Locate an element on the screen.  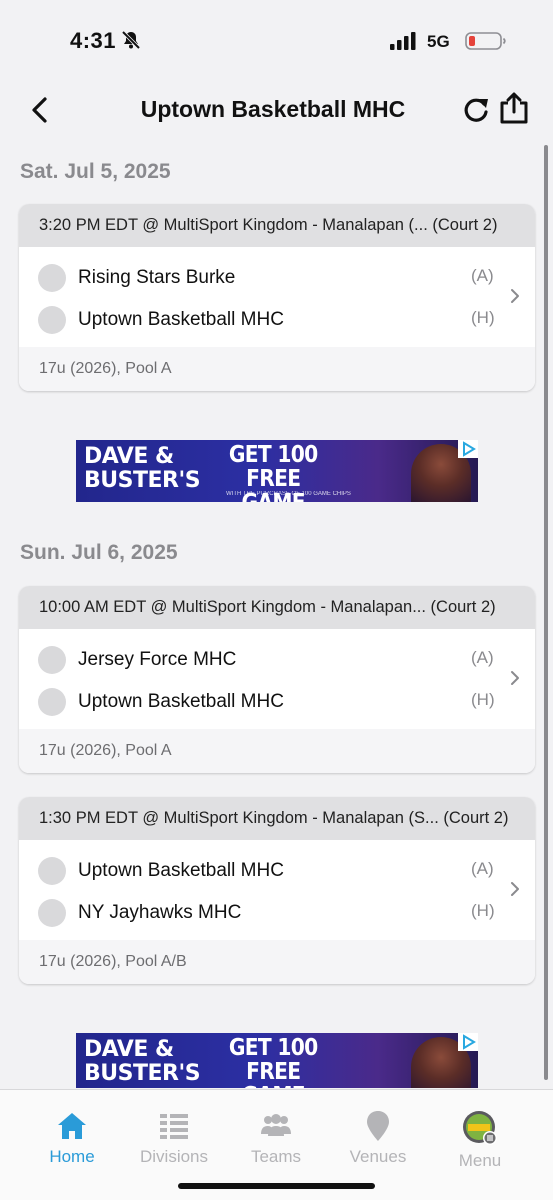
team-row: Jersey Force MHC (A) is located at coordinates (277, 660).